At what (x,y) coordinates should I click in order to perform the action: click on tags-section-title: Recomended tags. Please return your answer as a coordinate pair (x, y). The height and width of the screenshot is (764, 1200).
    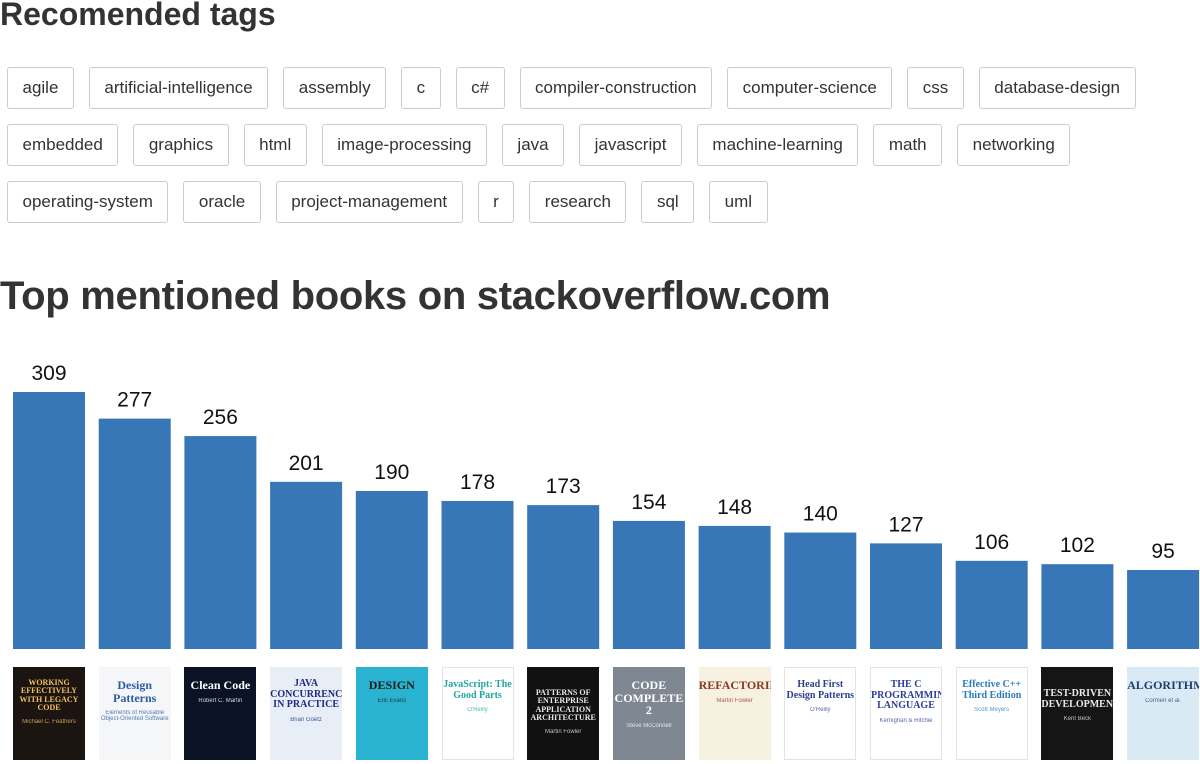
    Looking at the image, I should click on (138, 16).